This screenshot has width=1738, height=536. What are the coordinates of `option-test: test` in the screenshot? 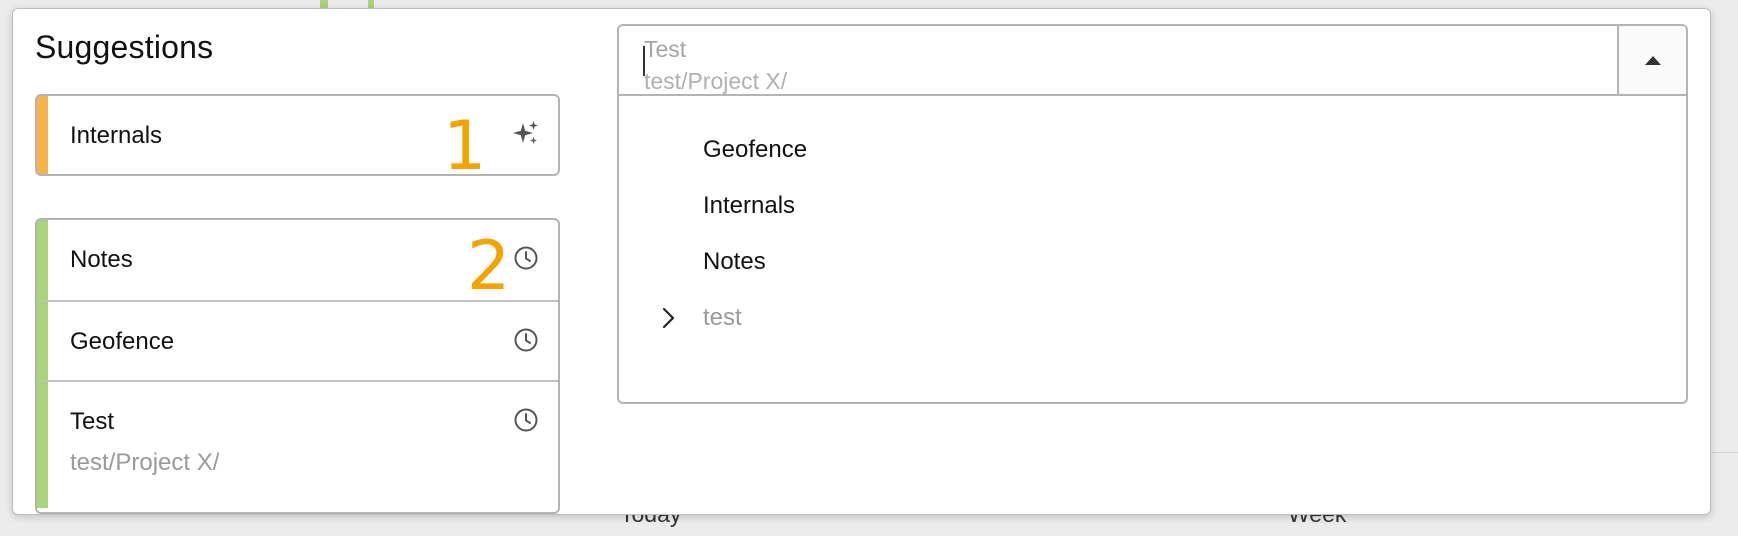 It's located at (1152, 318).